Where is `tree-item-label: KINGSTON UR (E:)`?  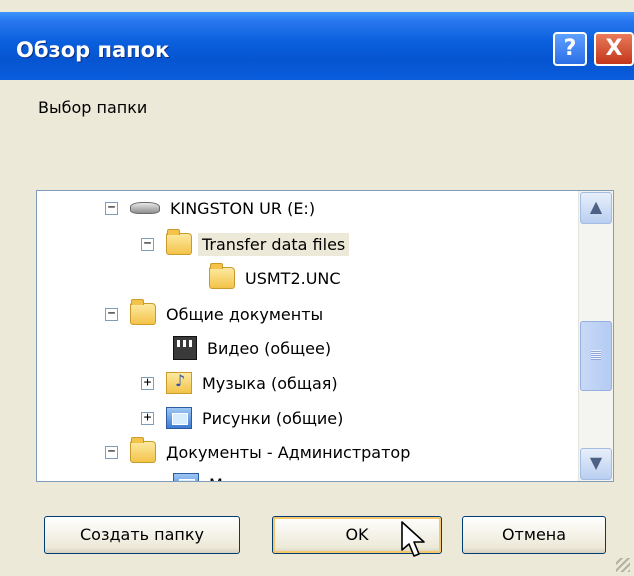
tree-item-label: KINGSTON UR (E:) is located at coordinates (243, 208).